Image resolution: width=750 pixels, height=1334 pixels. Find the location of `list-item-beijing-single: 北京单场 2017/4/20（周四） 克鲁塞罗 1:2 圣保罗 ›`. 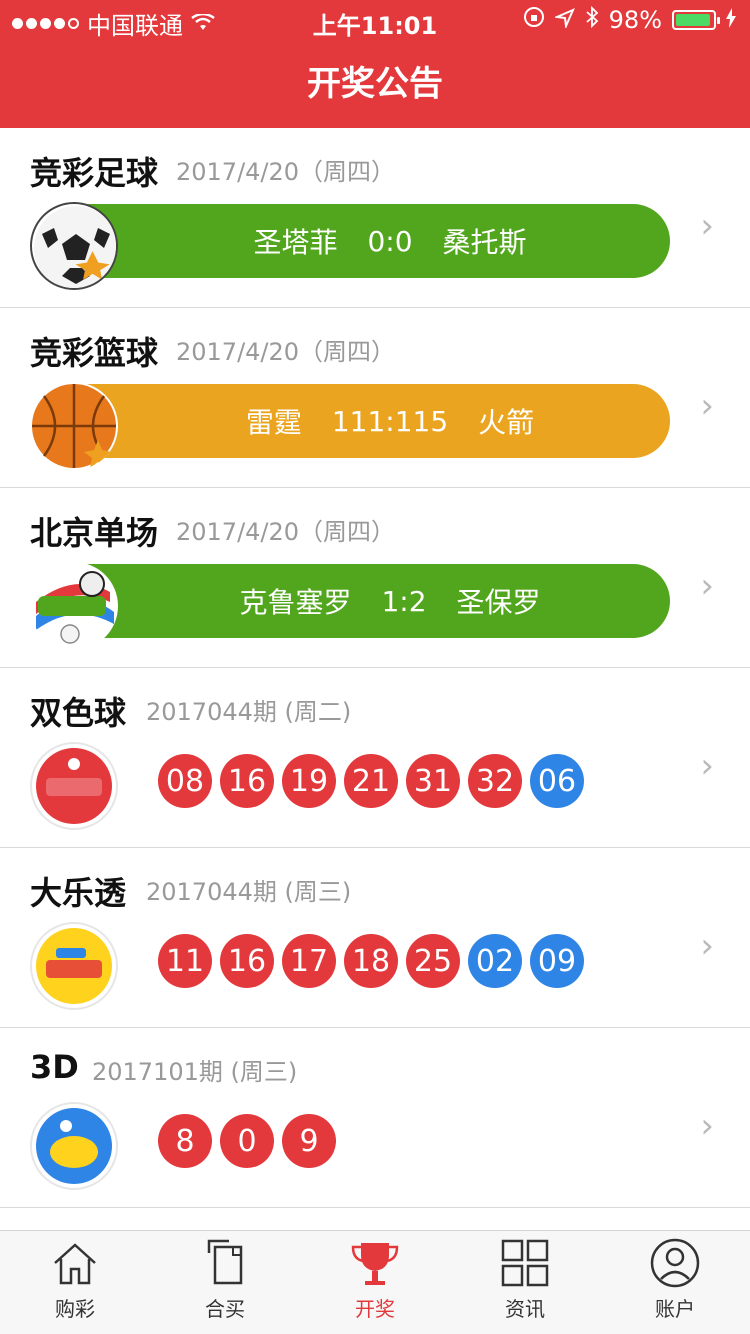

list-item-beijing-single: 北京单场 2017/4/20（周四） 克鲁塞罗 1:2 圣保罗 › is located at coordinates (375, 578).